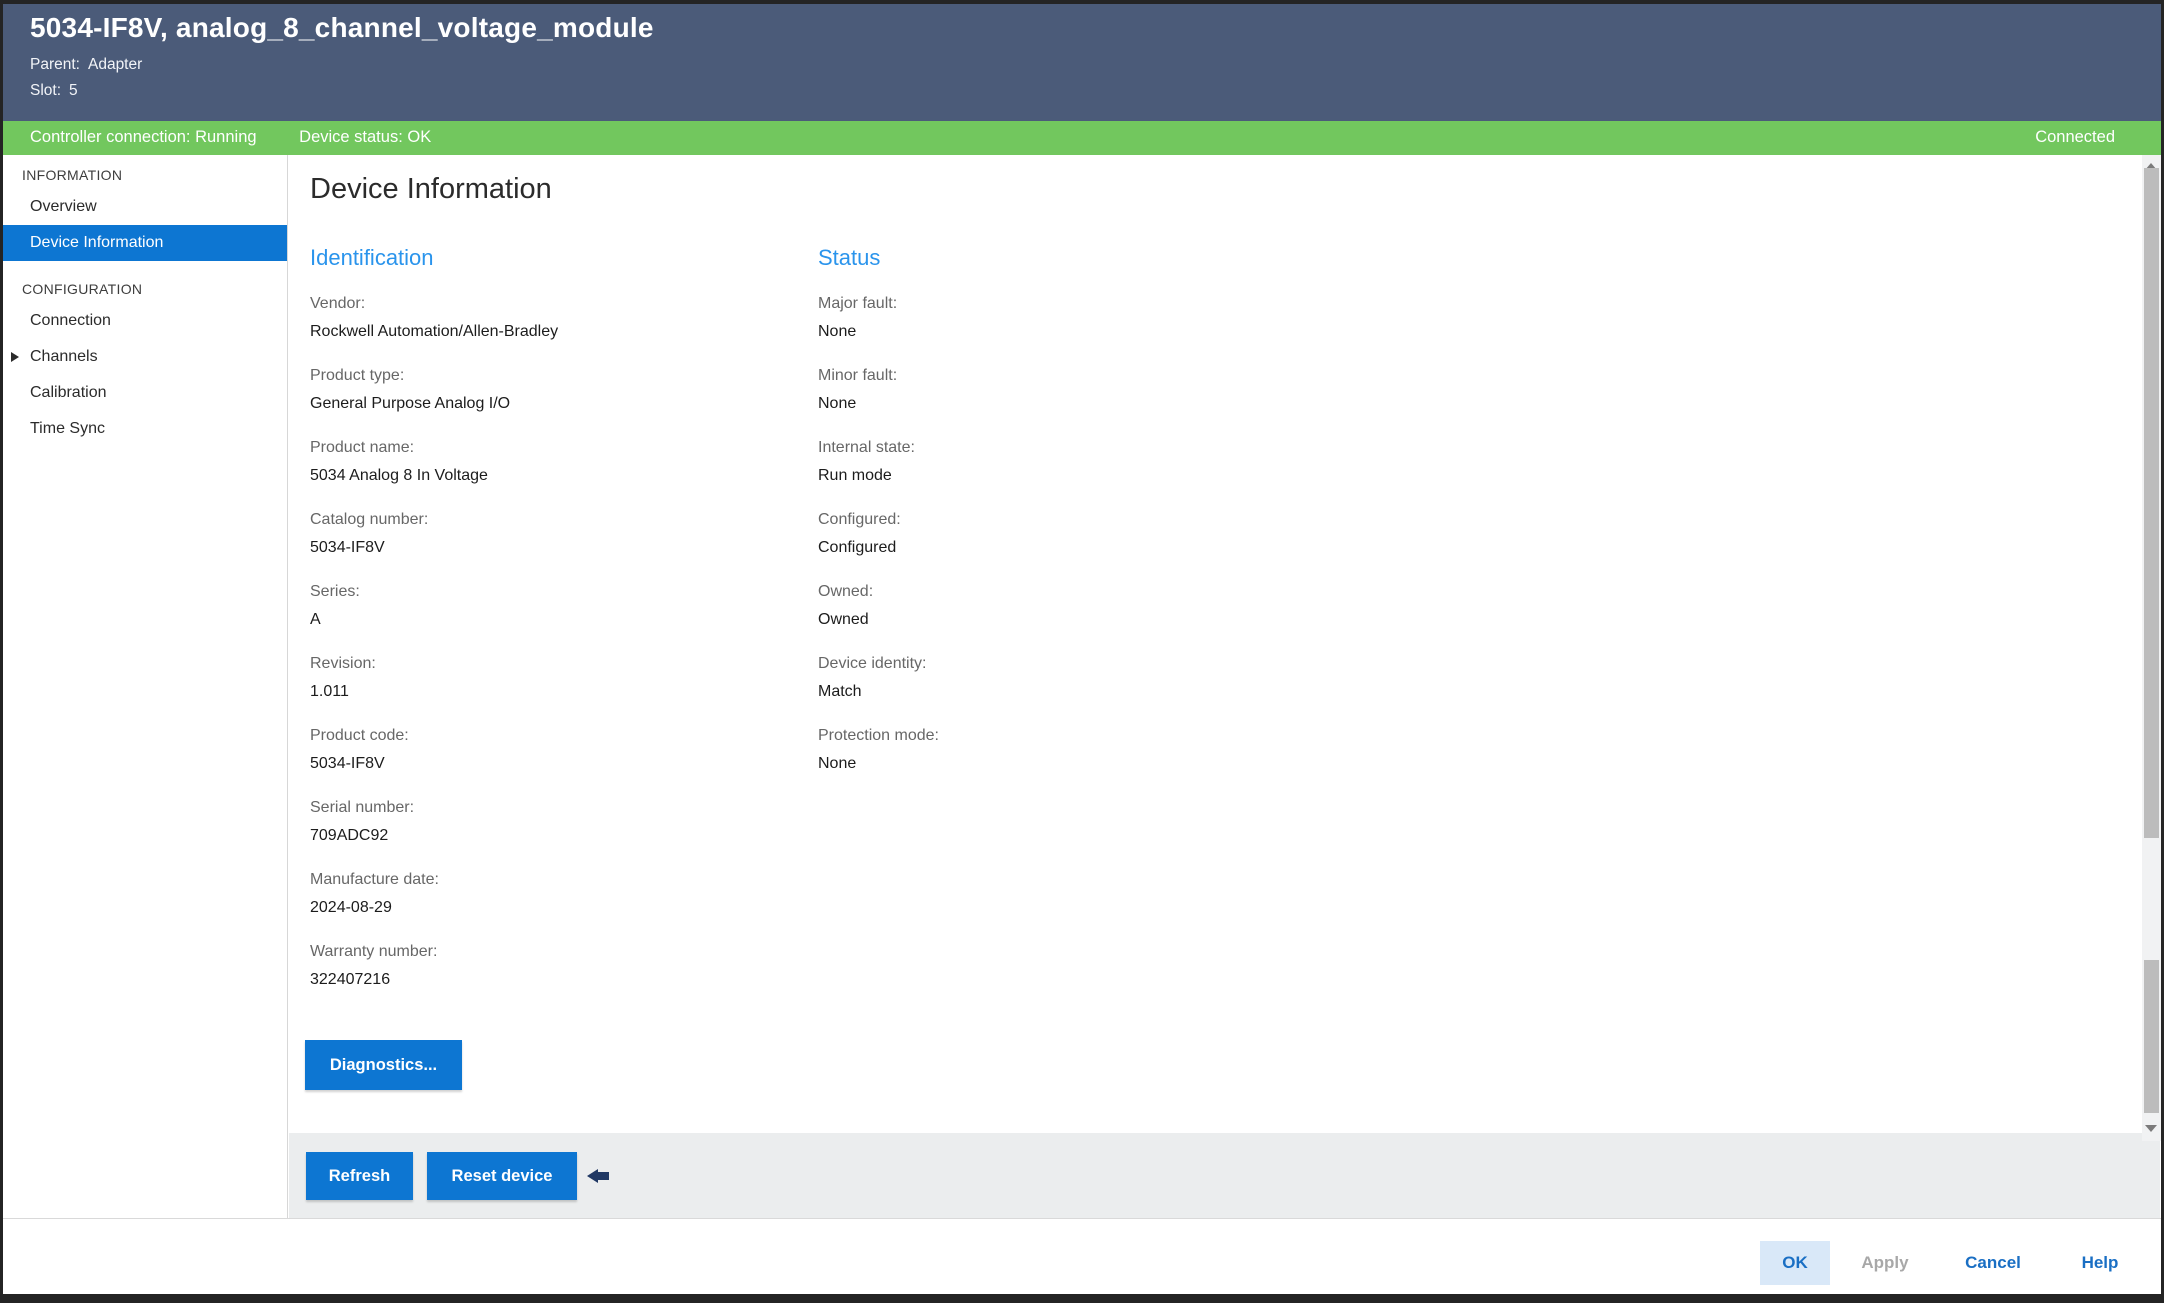 The height and width of the screenshot is (1303, 2164). Describe the element at coordinates (68, 392) in the screenshot. I see `sidebar-item-label: Calibration` at that location.